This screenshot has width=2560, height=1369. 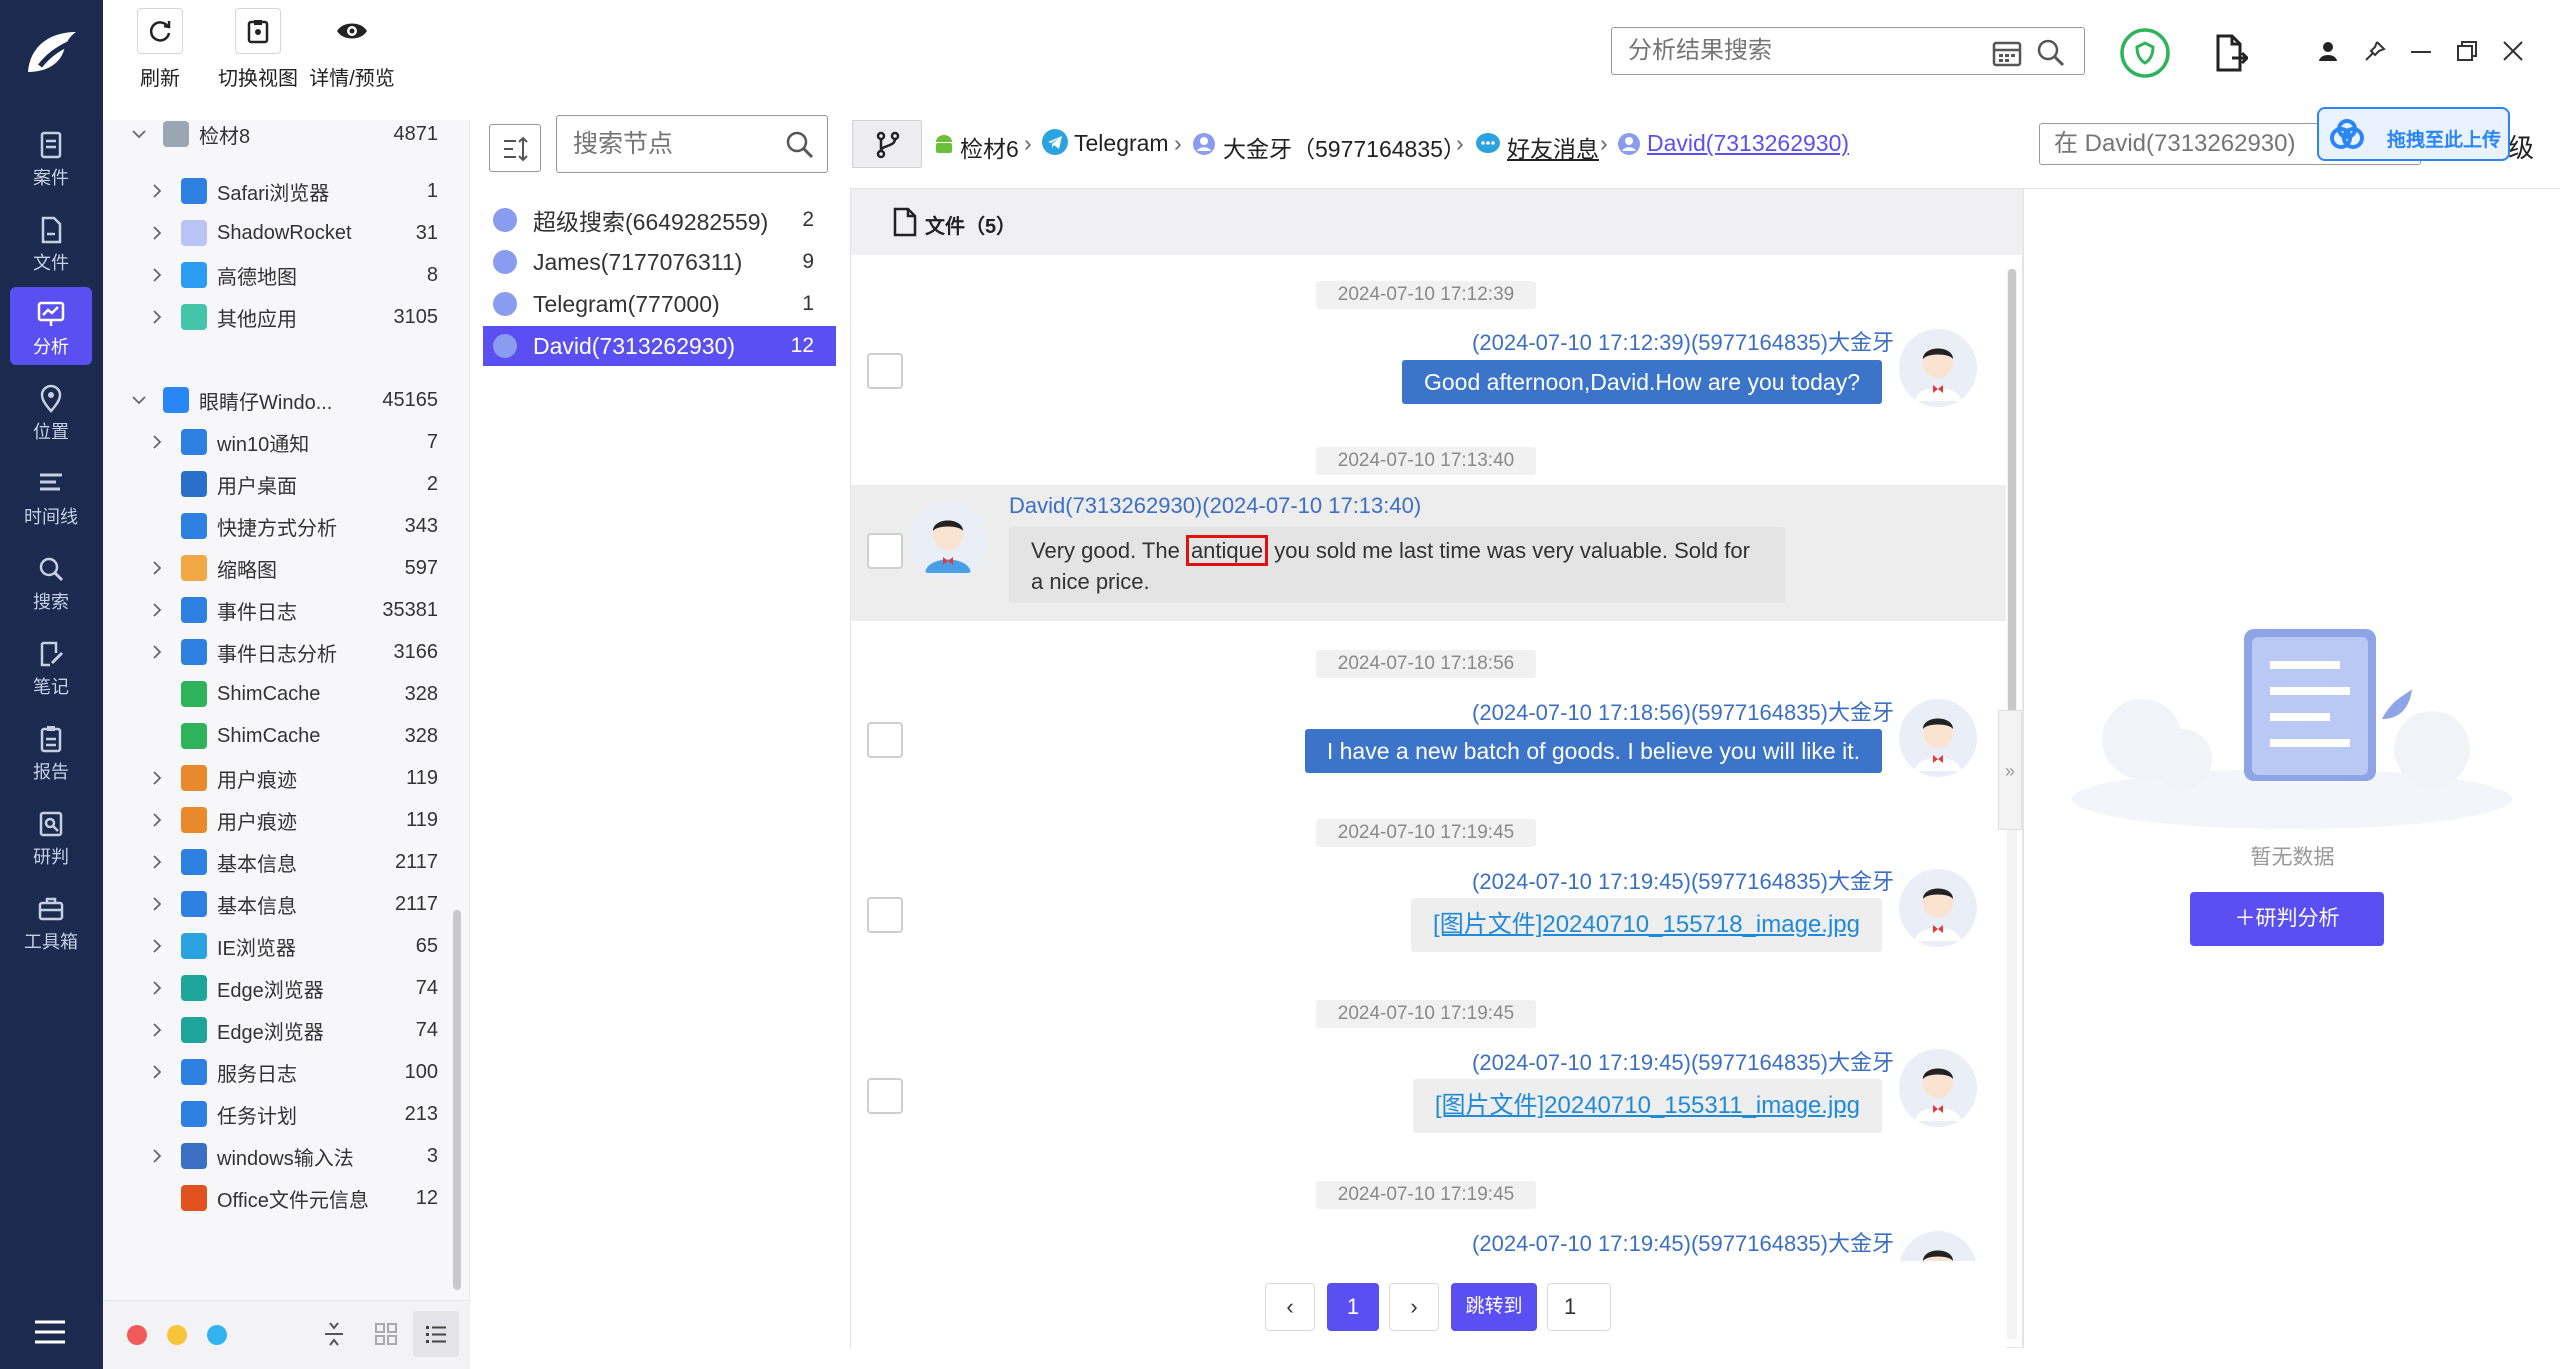 What do you see at coordinates (160, 55) in the screenshot?
I see `refresh-button: 刷新` at bounding box center [160, 55].